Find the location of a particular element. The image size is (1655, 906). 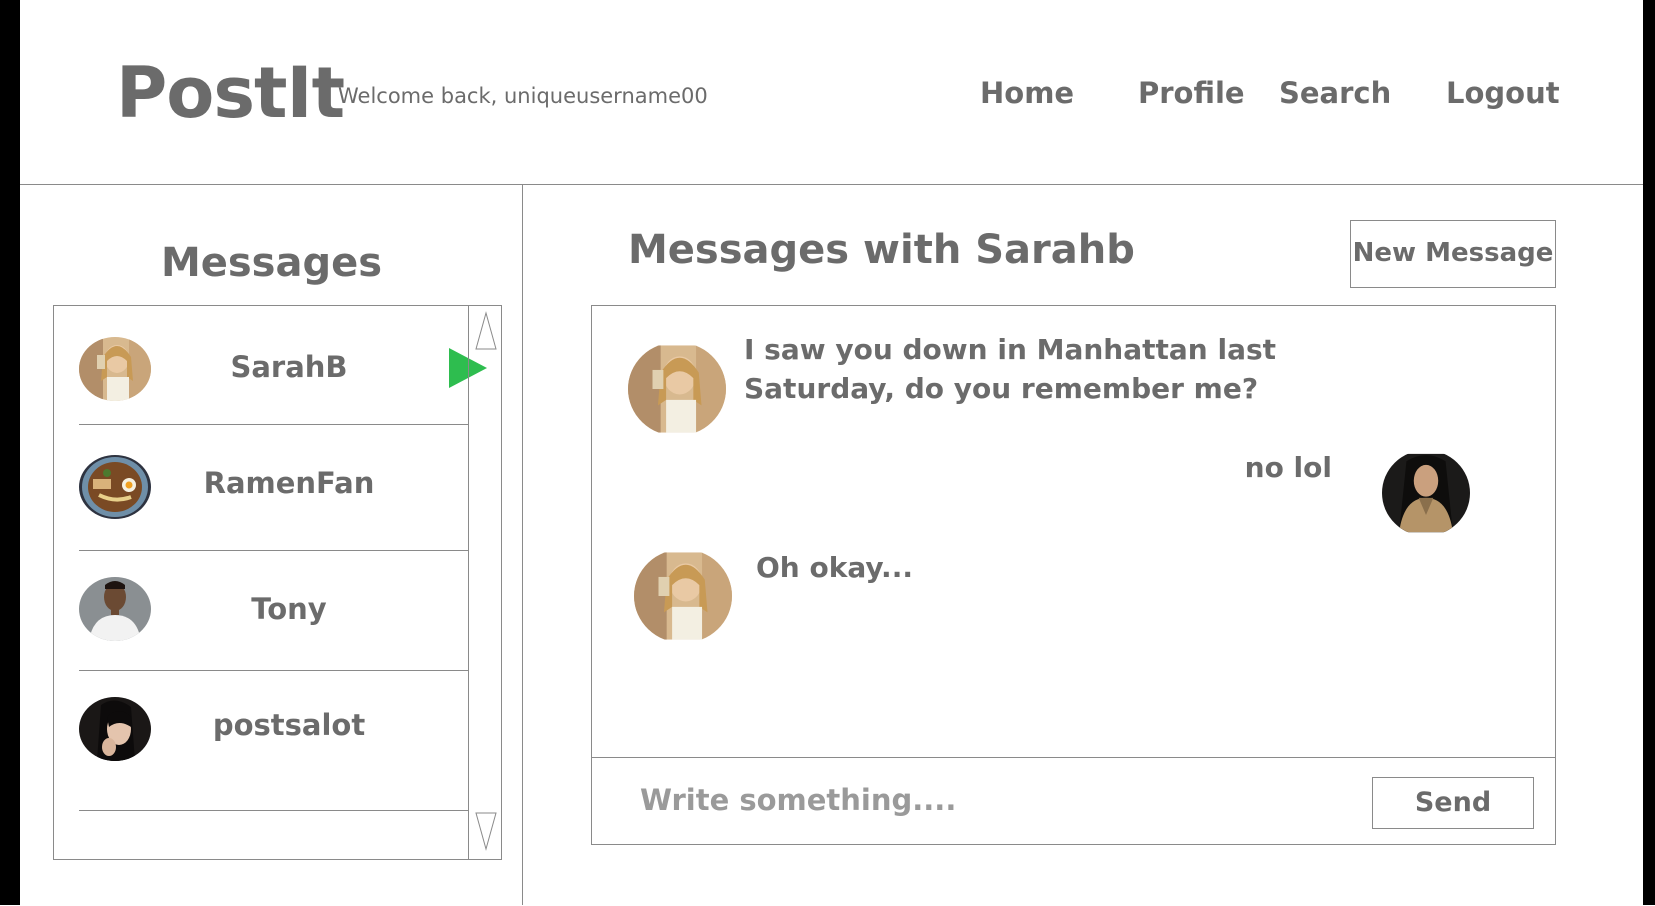

message-text: no lol is located at coordinates (1288, 467).